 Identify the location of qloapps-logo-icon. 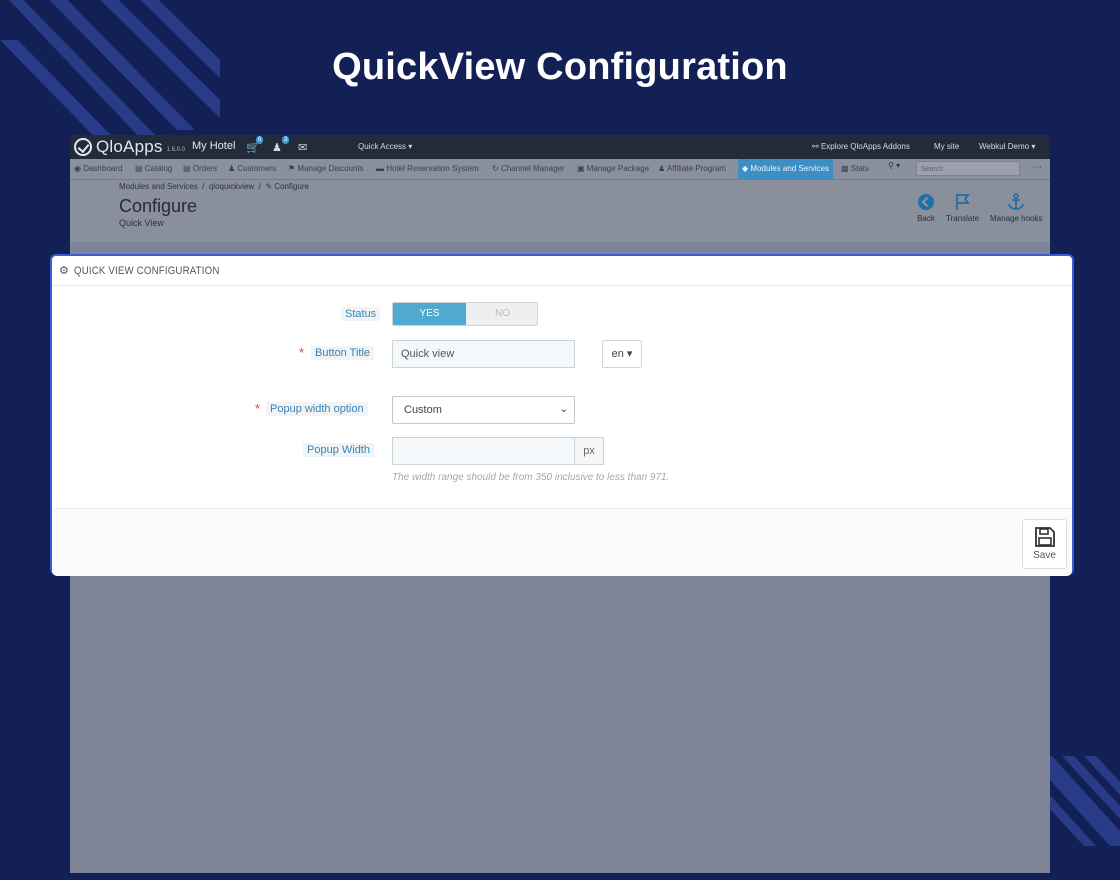
(83, 147).